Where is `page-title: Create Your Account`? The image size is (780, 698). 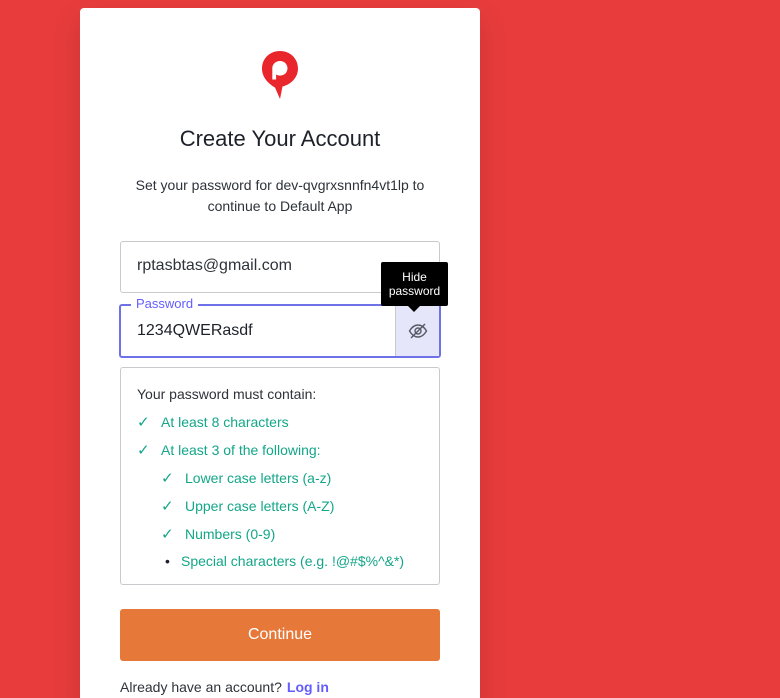 page-title: Create Your Account is located at coordinates (280, 138).